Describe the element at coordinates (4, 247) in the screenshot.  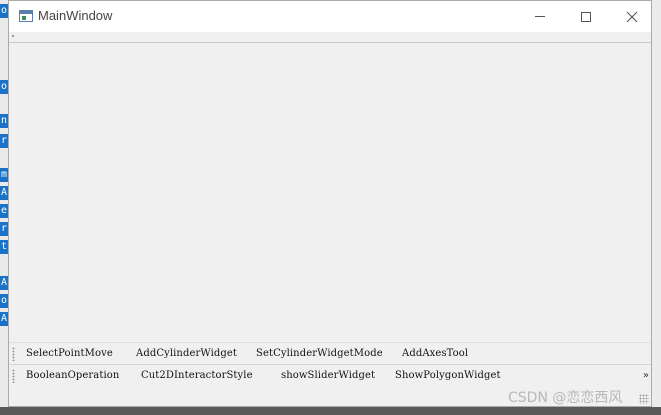
I see `background-glyph: t` at that location.